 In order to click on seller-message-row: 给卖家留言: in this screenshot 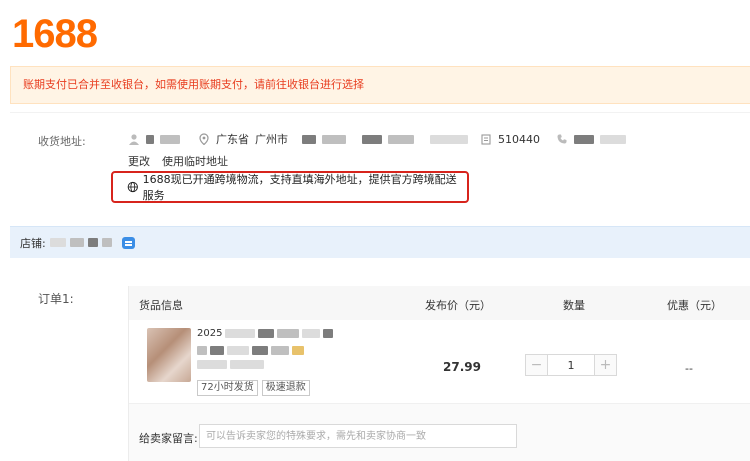, I will do `click(439, 432)`.